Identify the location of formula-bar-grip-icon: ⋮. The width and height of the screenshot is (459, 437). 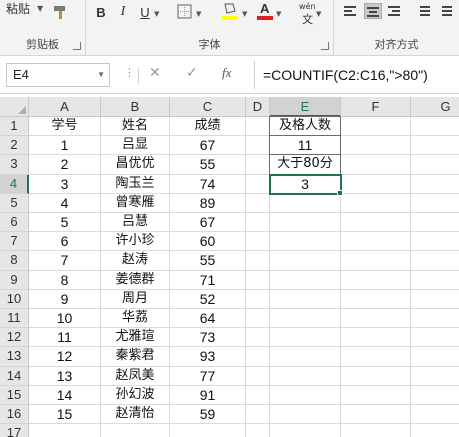
(129, 72).